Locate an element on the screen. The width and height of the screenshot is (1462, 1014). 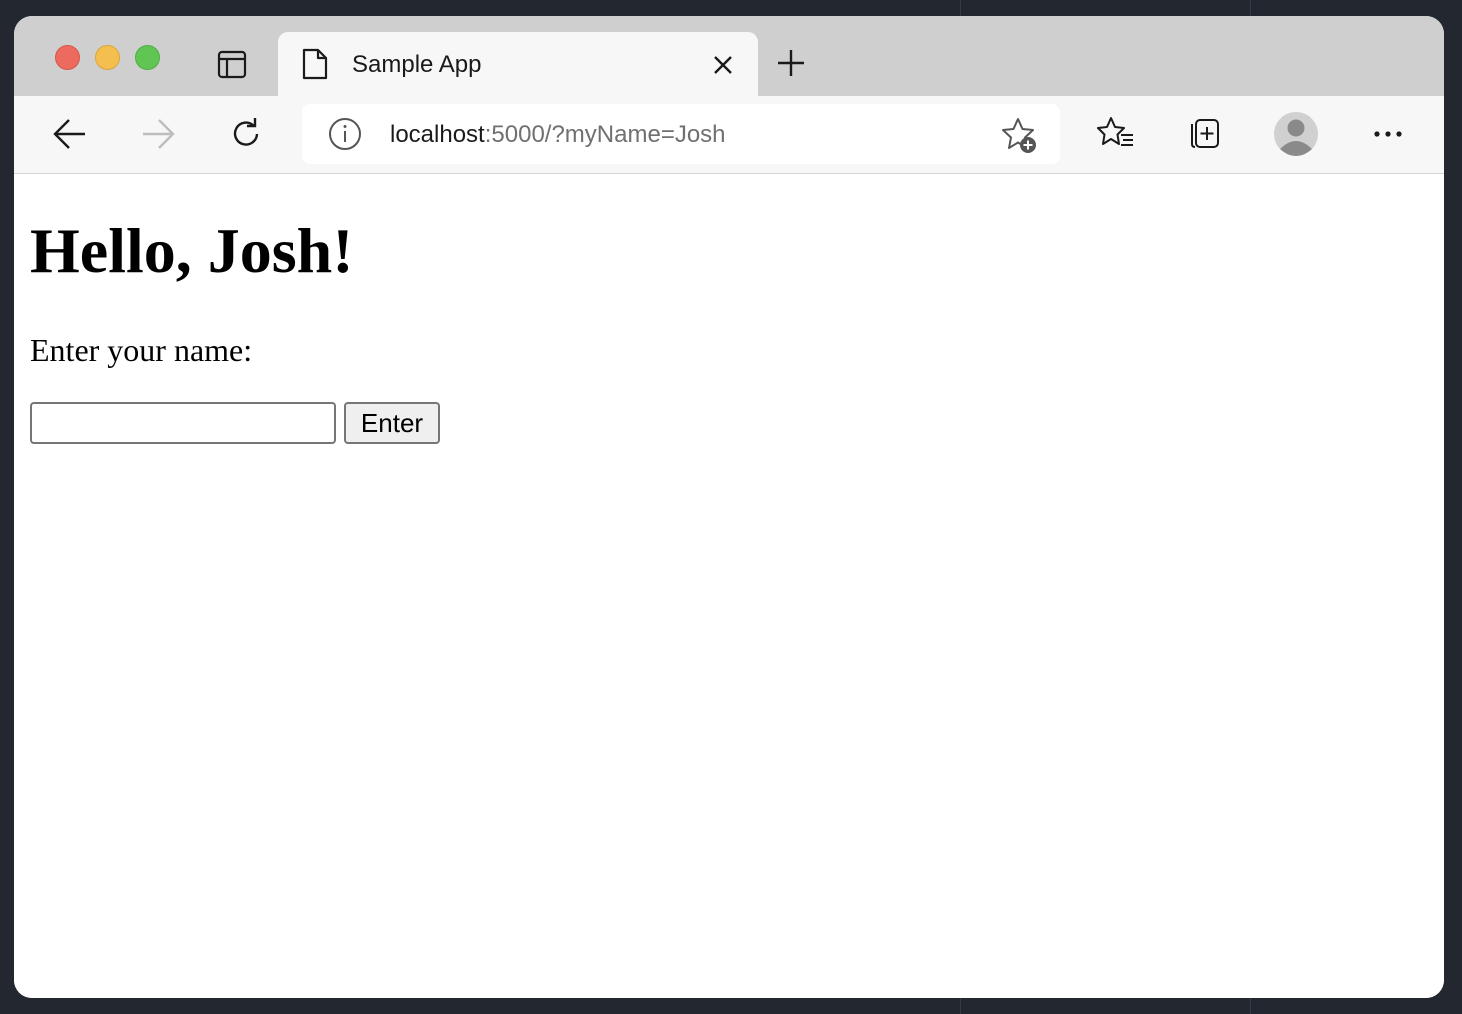
toolbar: localhost:5000/?myName=Josh is located at coordinates (729, 135).